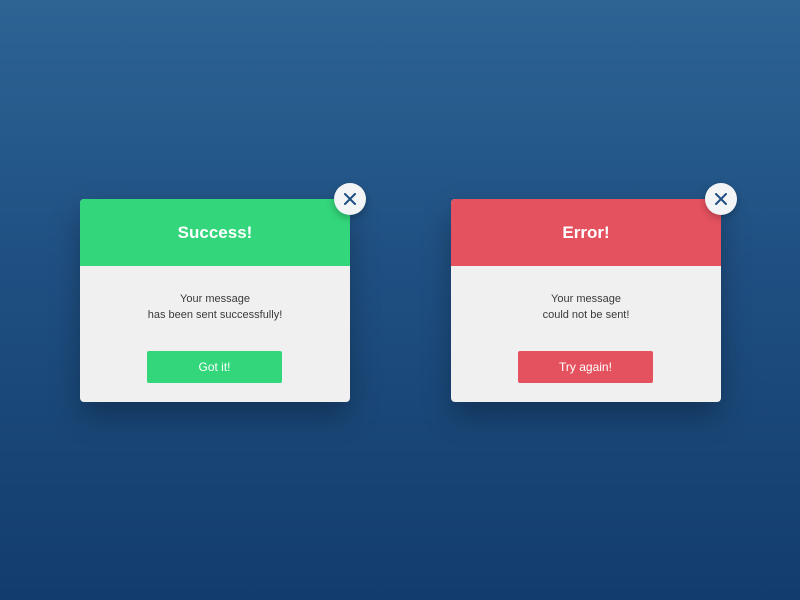 This screenshot has height=600, width=800. I want to click on error-close-button, so click(721, 199).